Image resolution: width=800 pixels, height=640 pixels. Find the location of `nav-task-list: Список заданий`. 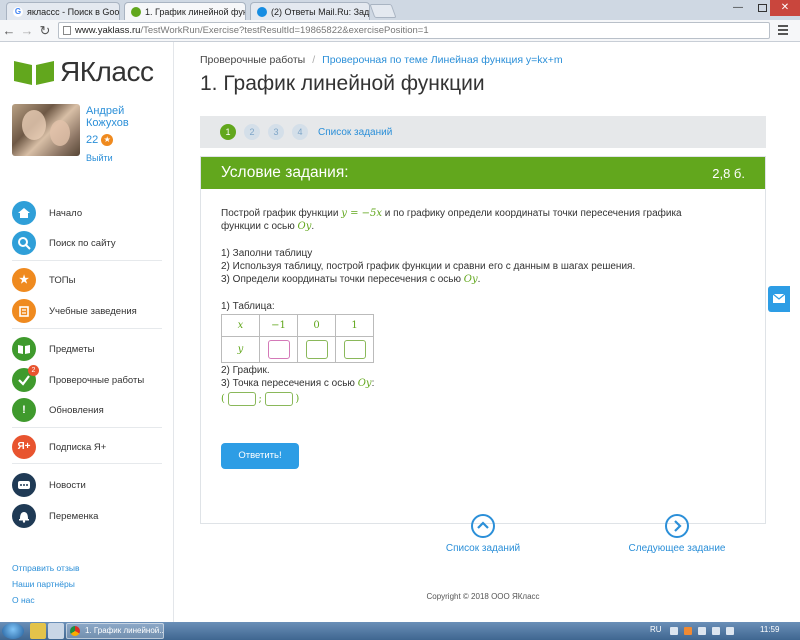

nav-task-list: Список заданий is located at coordinates (483, 534).